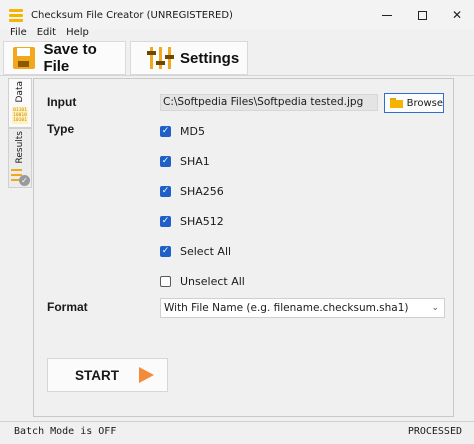 Image resolution: width=474 pixels, height=444 pixels. Describe the element at coordinates (20, 177) in the screenshot. I see `results-checklist-icon: ✓` at that location.